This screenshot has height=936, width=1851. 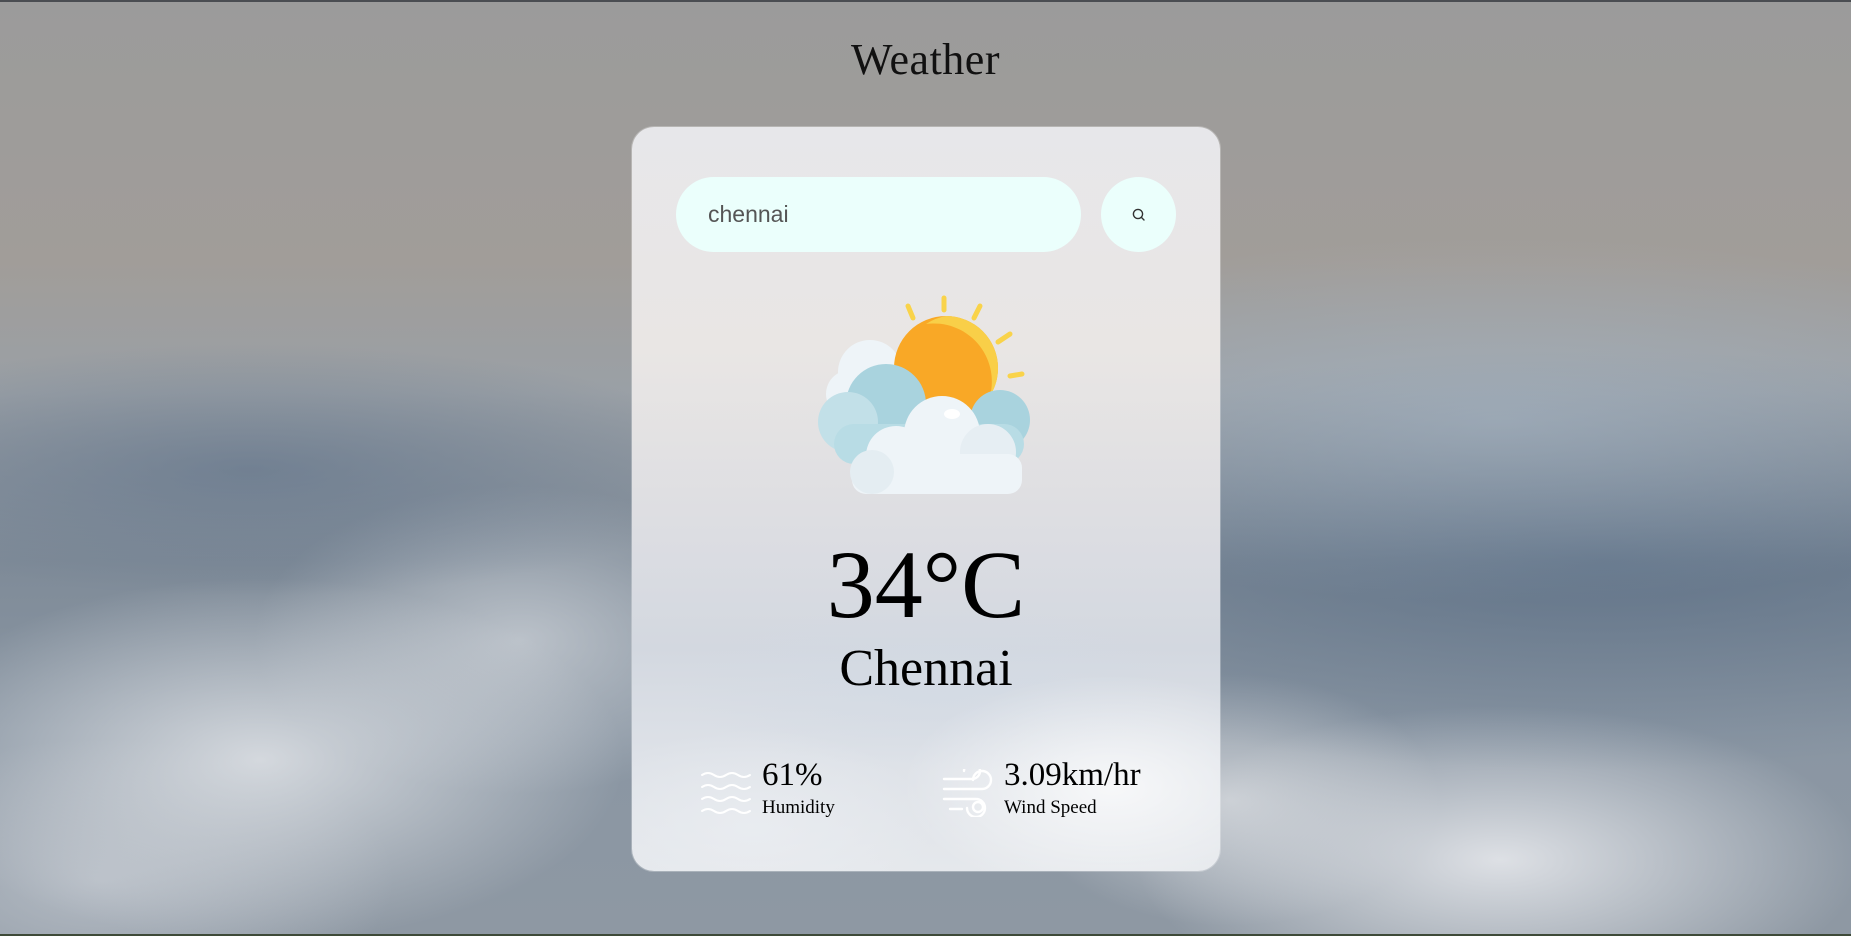 I want to click on humidity-waves-icon, so click(x=726, y=793).